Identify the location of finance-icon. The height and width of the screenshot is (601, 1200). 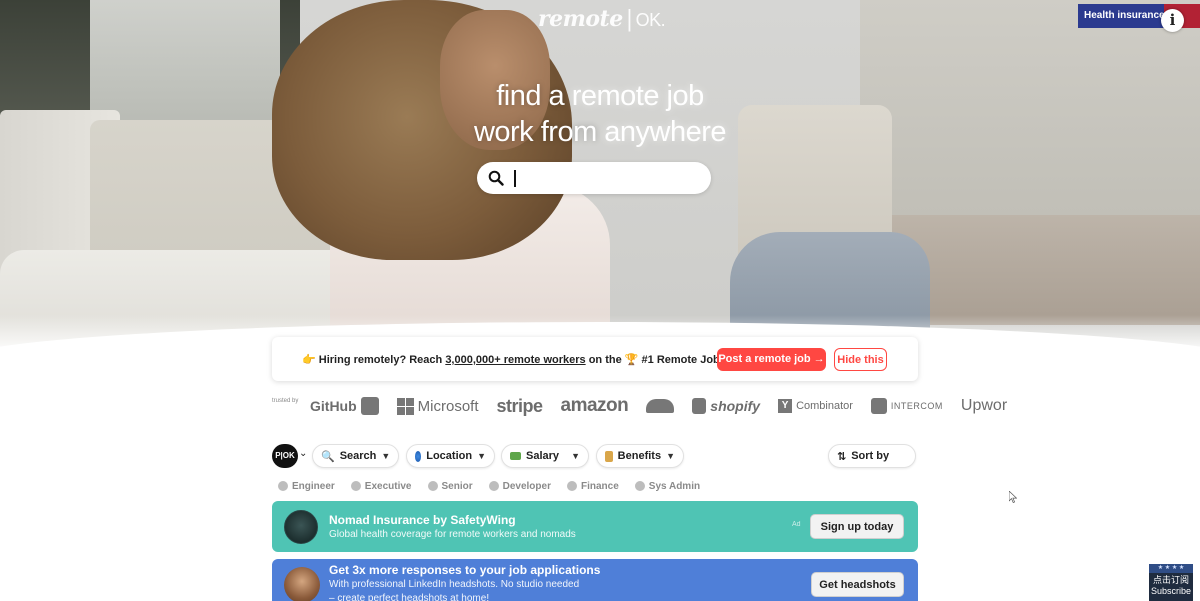
(571, 486).